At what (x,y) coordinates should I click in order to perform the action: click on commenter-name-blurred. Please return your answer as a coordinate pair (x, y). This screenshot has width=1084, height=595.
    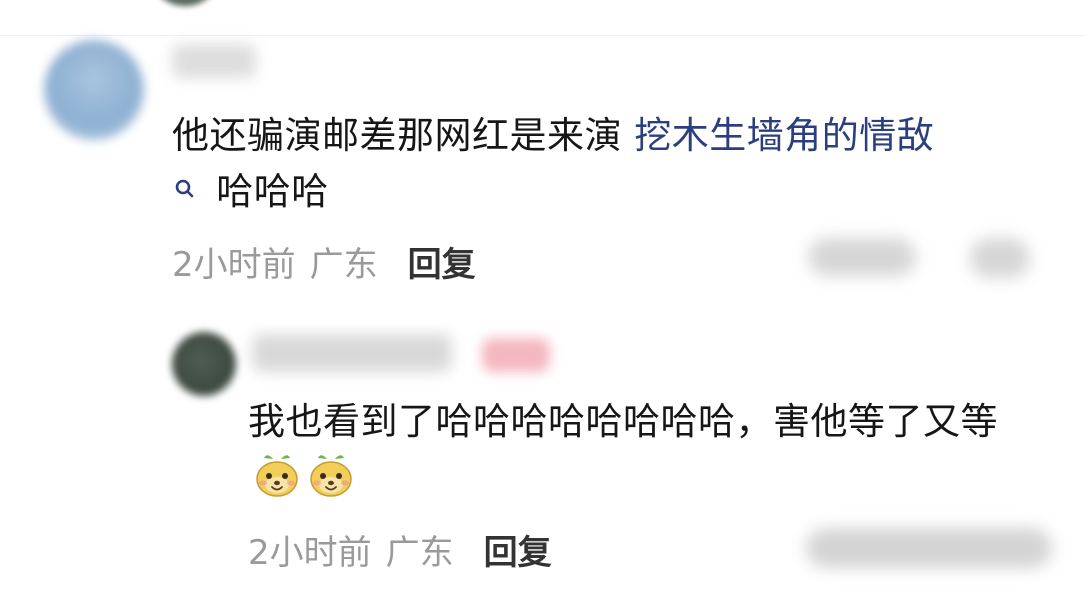
    Looking at the image, I should click on (214, 61).